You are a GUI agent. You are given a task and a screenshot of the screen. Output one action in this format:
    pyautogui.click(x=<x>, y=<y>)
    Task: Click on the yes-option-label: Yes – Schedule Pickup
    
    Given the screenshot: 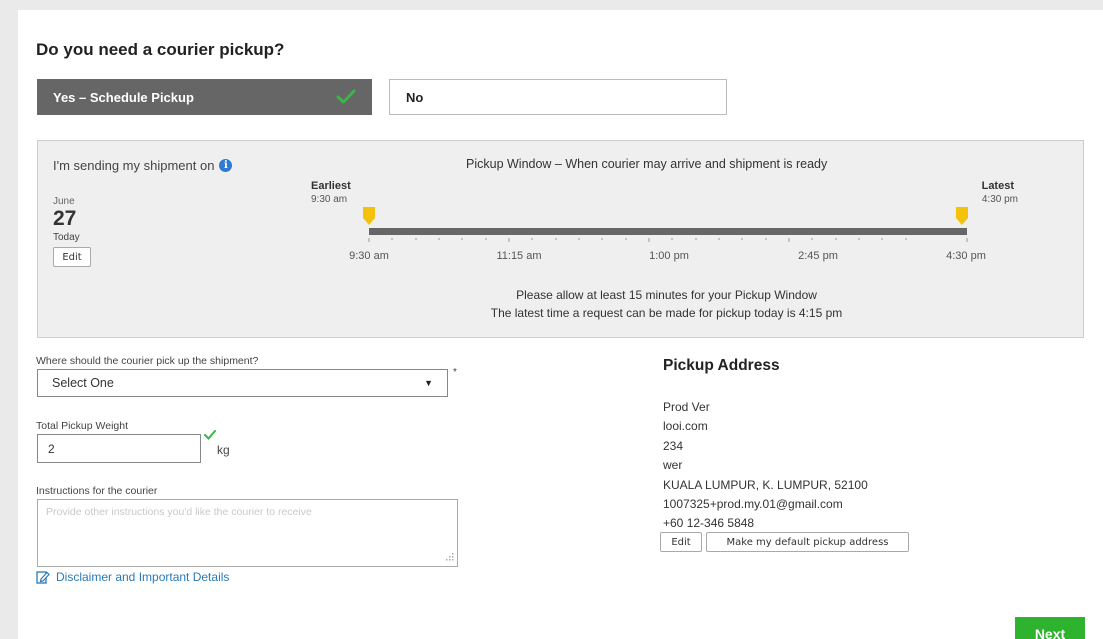 What is the action you would take?
    pyautogui.click(x=123, y=97)
    